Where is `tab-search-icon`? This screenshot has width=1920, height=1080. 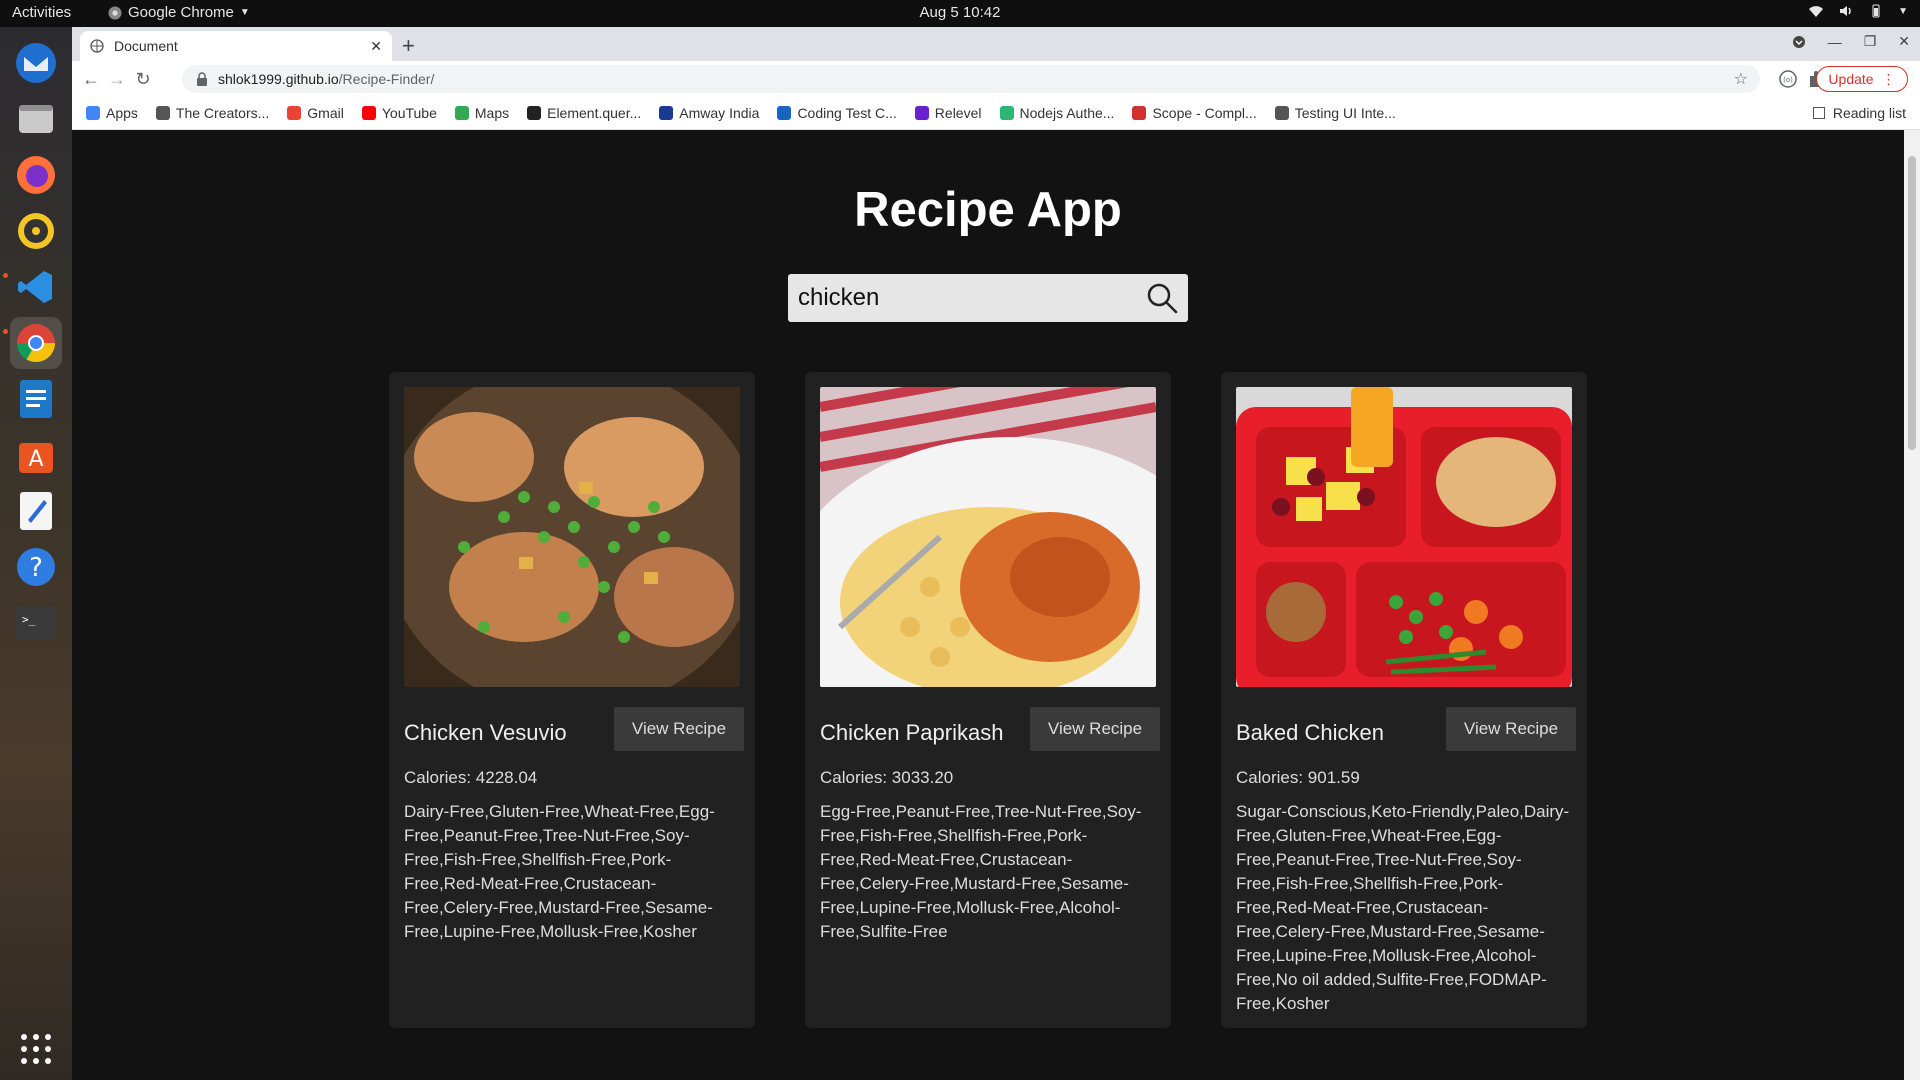 tab-search-icon is located at coordinates (1799, 42).